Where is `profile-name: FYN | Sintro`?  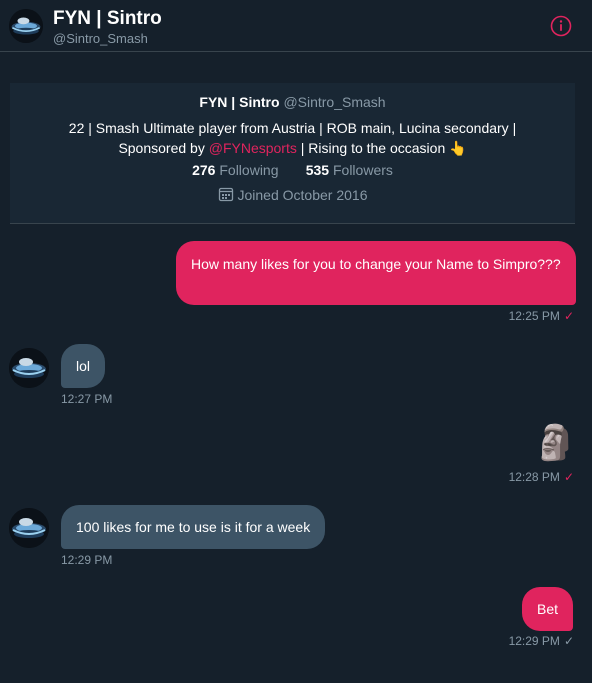
profile-name: FYN | Sintro is located at coordinates (239, 102).